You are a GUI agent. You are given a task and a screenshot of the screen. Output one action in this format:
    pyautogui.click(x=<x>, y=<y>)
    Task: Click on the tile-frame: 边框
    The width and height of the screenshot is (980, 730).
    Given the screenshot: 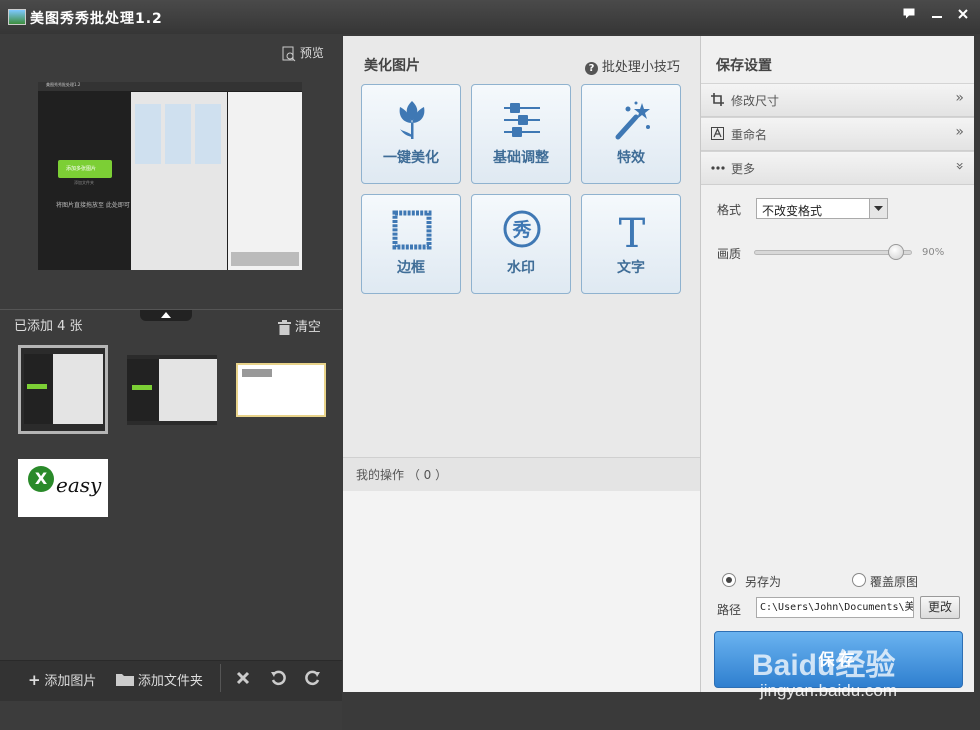 What is the action you would take?
    pyautogui.click(x=411, y=244)
    